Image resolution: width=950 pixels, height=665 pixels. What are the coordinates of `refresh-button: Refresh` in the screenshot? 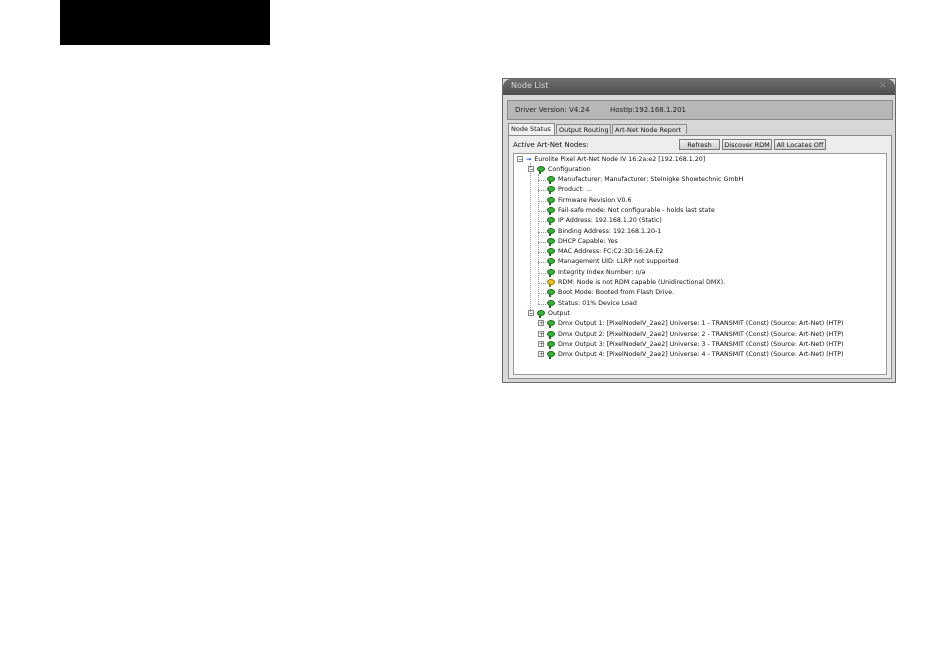 It's located at (699, 144).